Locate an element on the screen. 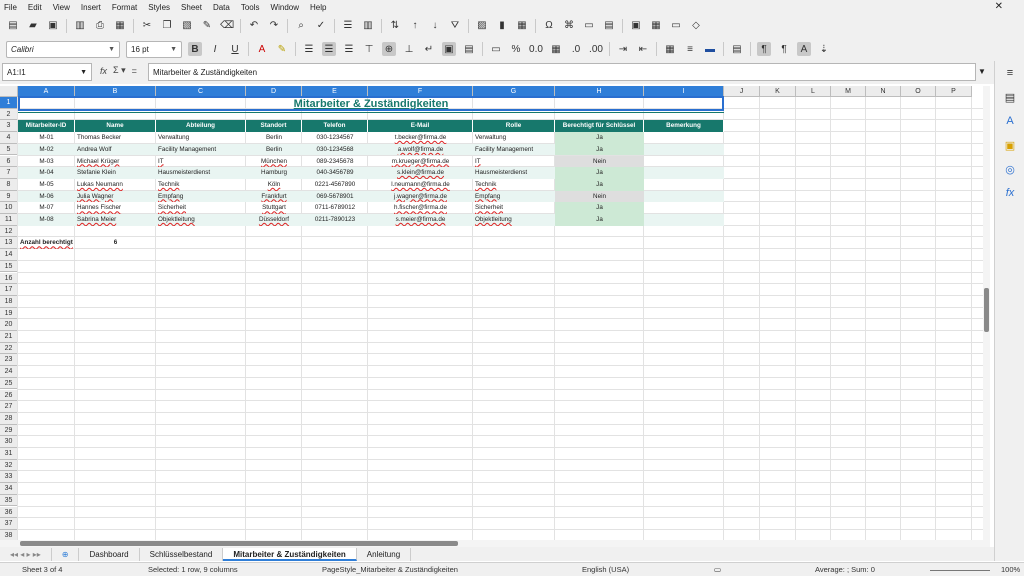  align-right-icon: ☰ is located at coordinates (349, 49).